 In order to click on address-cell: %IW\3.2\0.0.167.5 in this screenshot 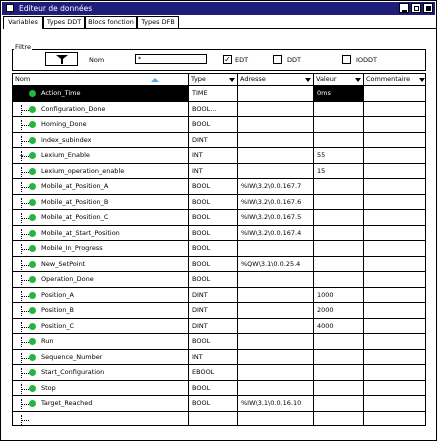, I will do `click(276, 218)`.